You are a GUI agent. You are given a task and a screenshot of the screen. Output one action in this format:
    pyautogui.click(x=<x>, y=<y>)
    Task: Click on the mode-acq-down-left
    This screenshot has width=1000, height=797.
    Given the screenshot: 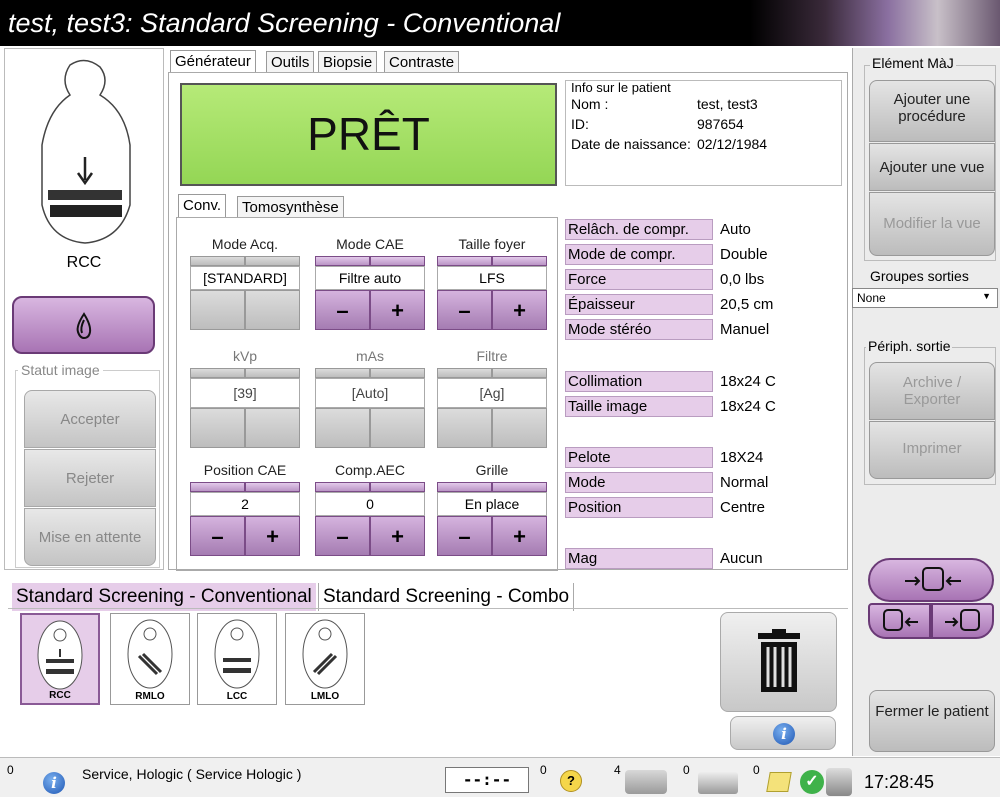 What is the action you would take?
    pyautogui.click(x=217, y=310)
    